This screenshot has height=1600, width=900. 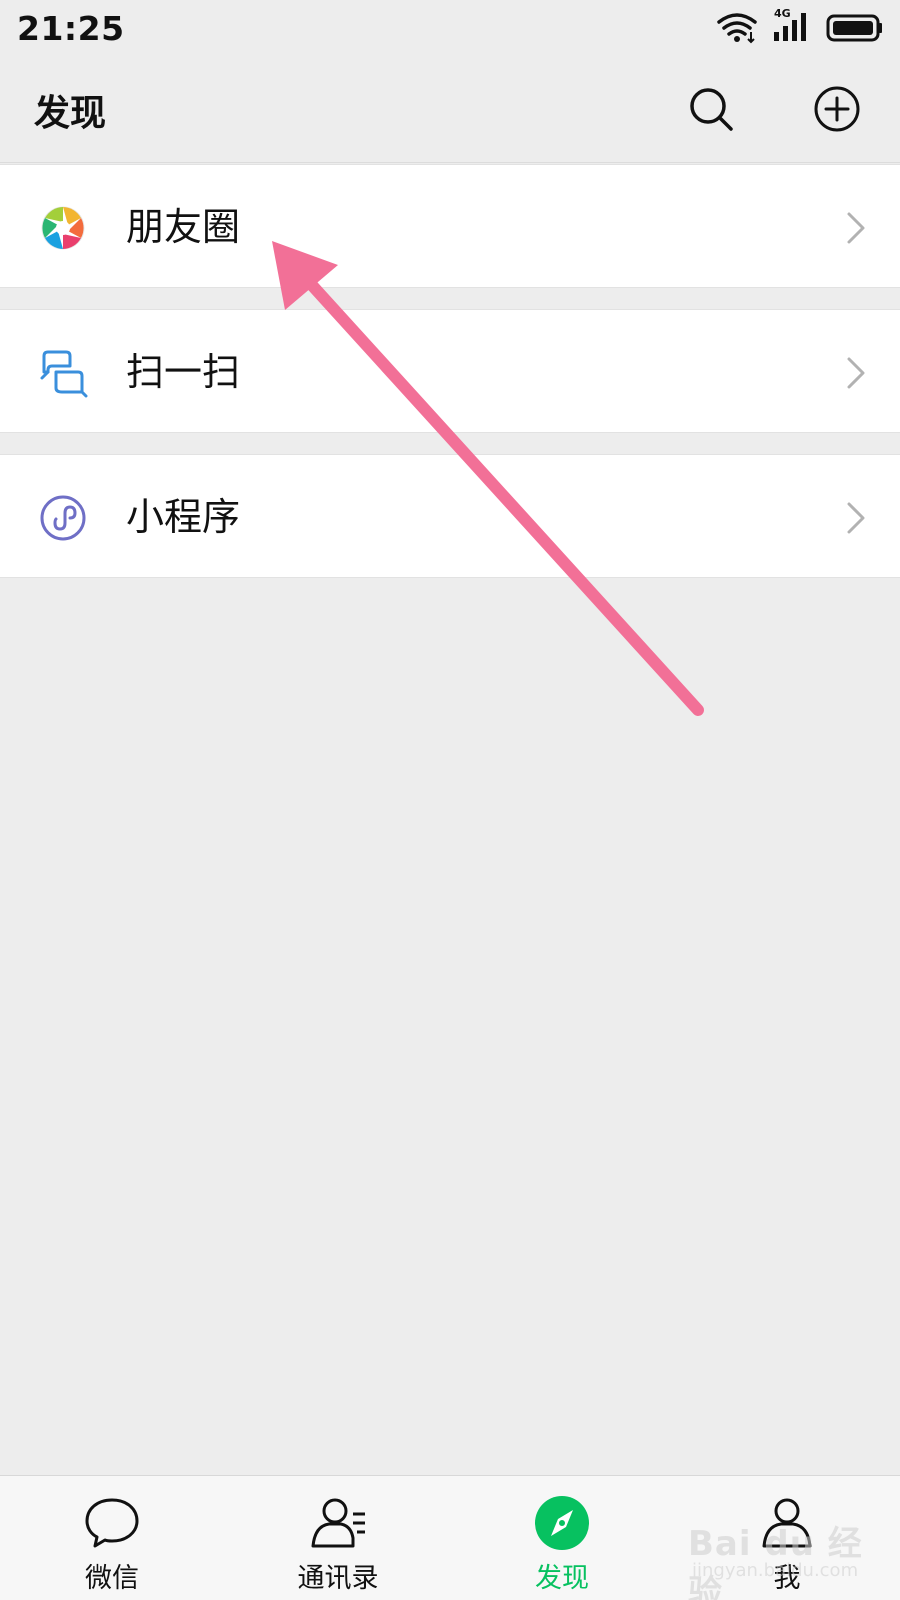 I want to click on top-bar: 发现, so click(x=450, y=109).